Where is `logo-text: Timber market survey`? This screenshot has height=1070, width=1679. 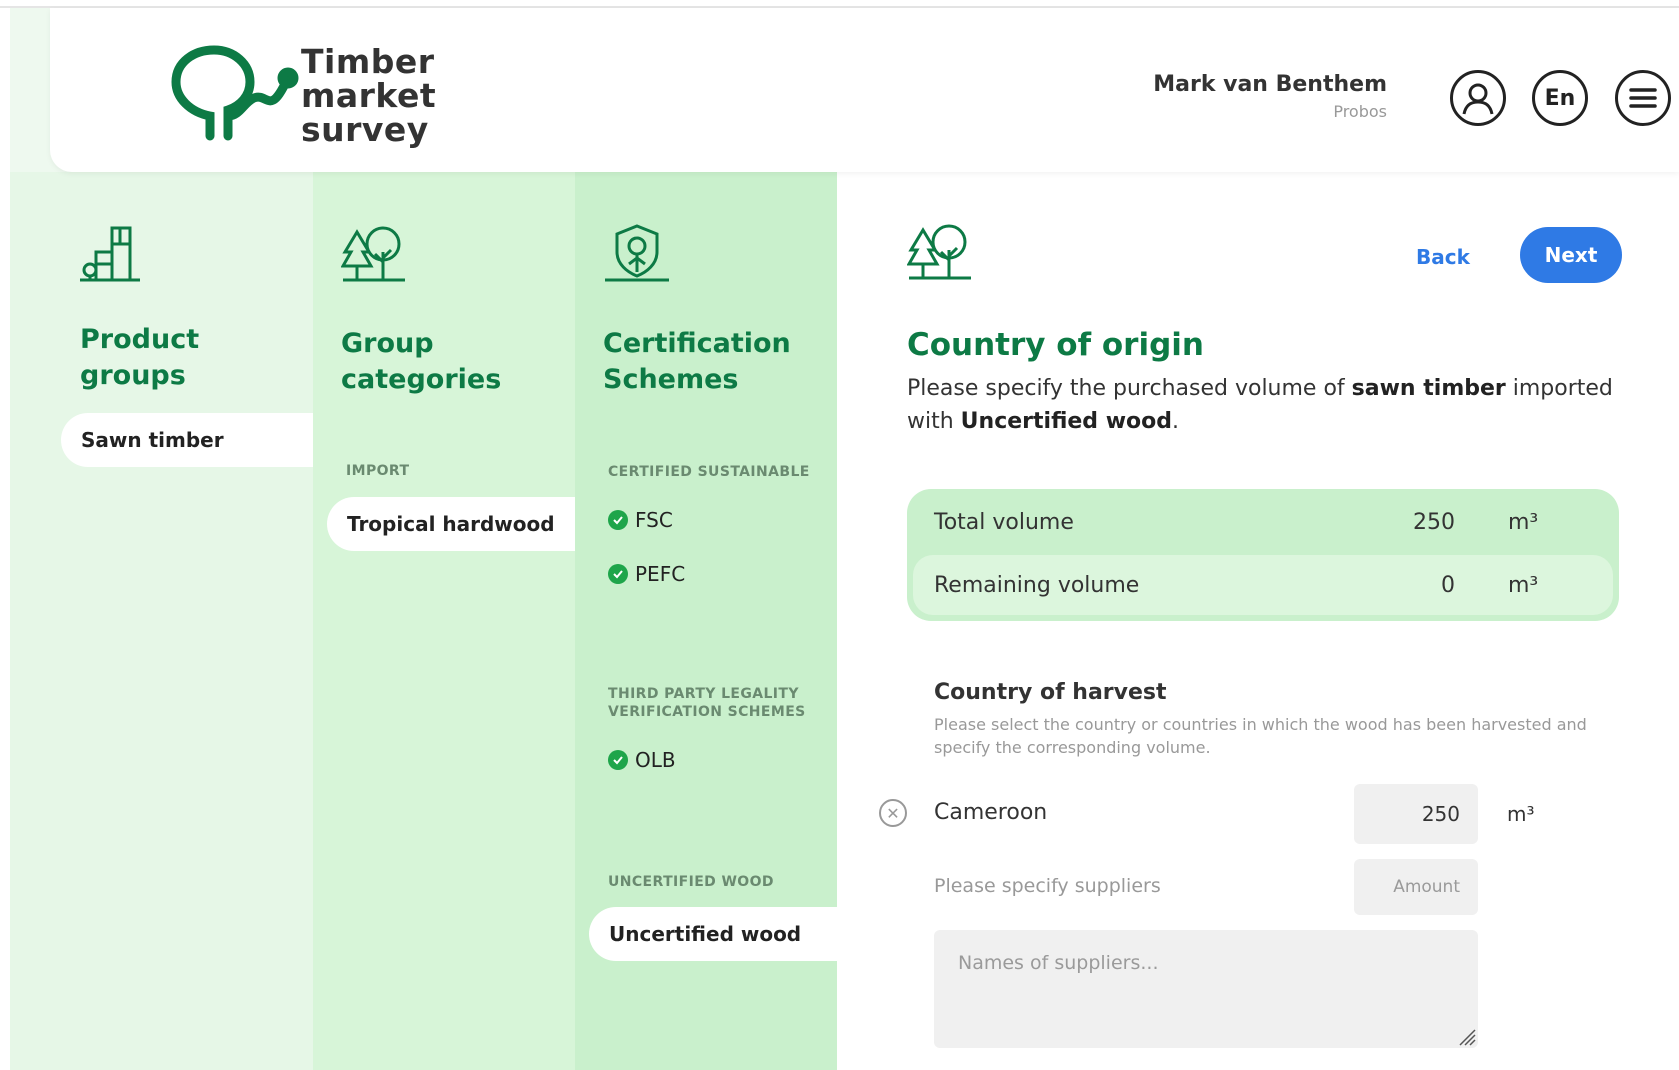 logo-text: Timber market survey is located at coordinates (368, 96).